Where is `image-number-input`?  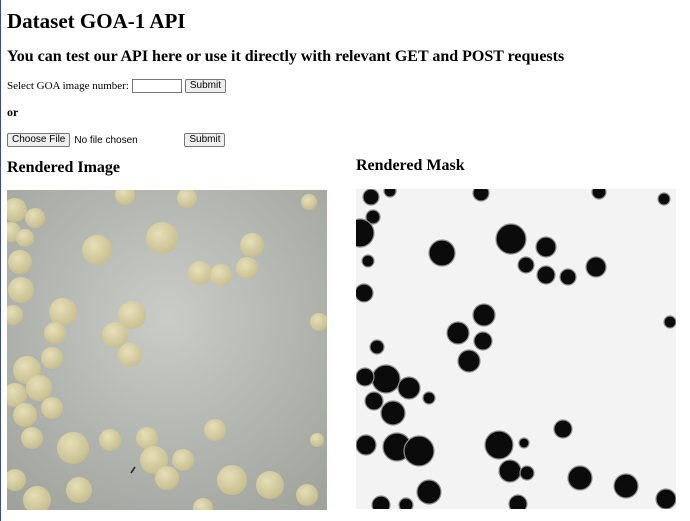
image-number-input is located at coordinates (156, 86).